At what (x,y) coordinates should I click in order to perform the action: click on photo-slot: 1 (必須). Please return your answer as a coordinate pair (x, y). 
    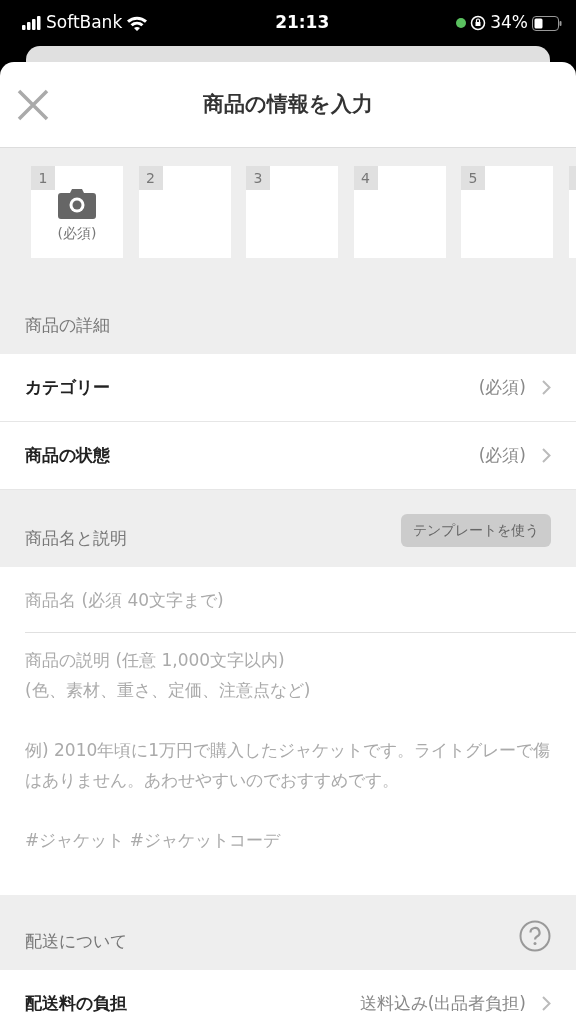
    Looking at the image, I should click on (77, 212).